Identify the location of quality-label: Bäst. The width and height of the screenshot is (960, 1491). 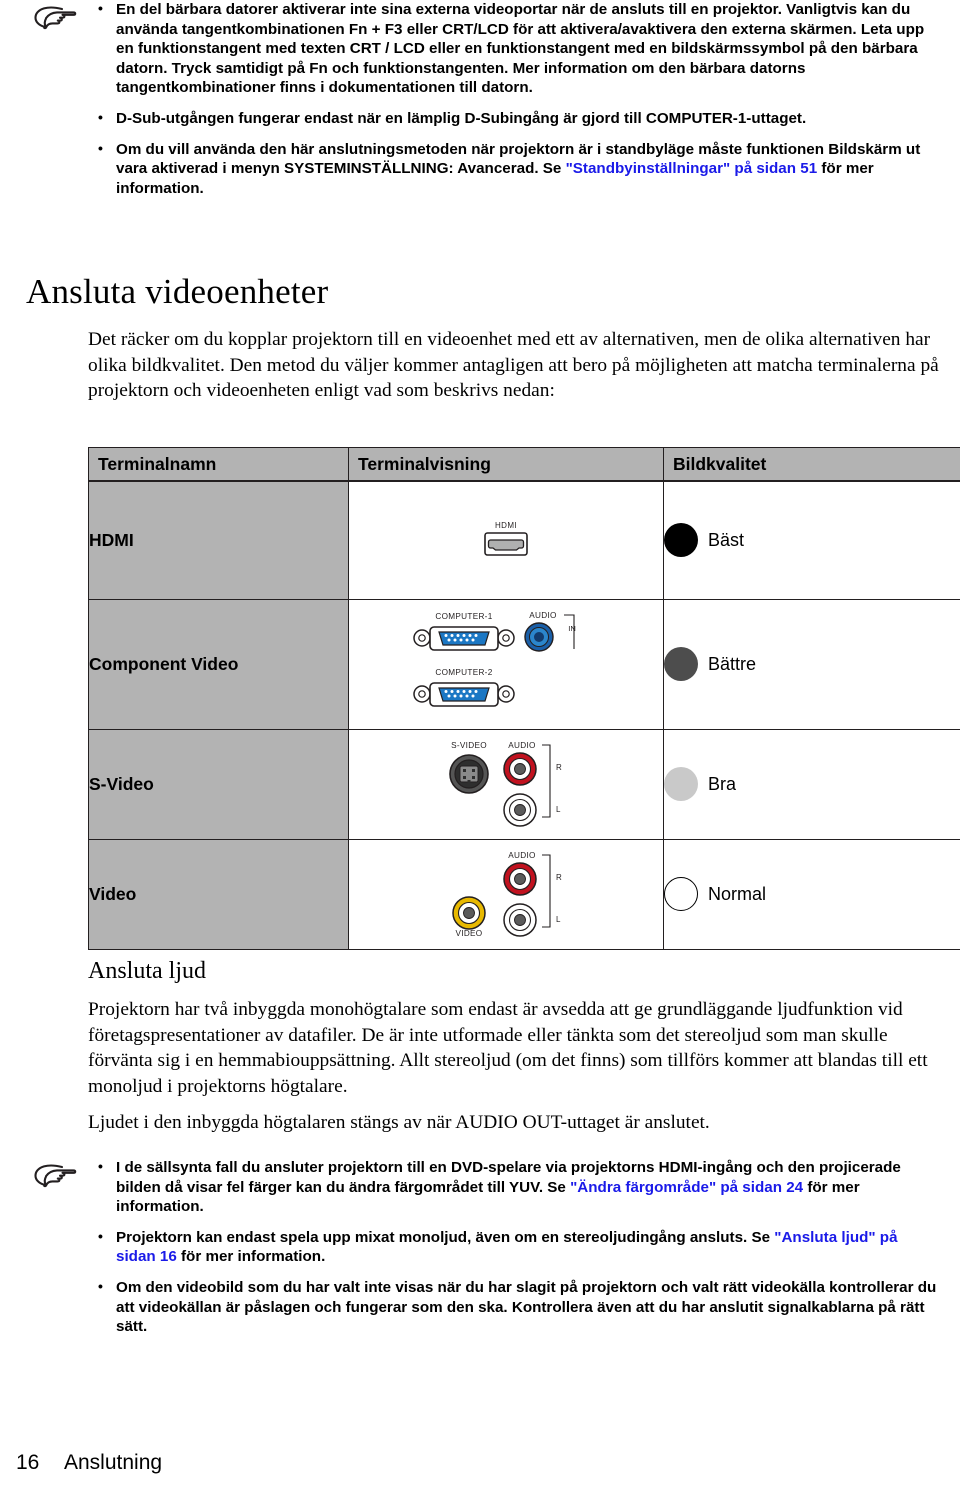
(726, 539).